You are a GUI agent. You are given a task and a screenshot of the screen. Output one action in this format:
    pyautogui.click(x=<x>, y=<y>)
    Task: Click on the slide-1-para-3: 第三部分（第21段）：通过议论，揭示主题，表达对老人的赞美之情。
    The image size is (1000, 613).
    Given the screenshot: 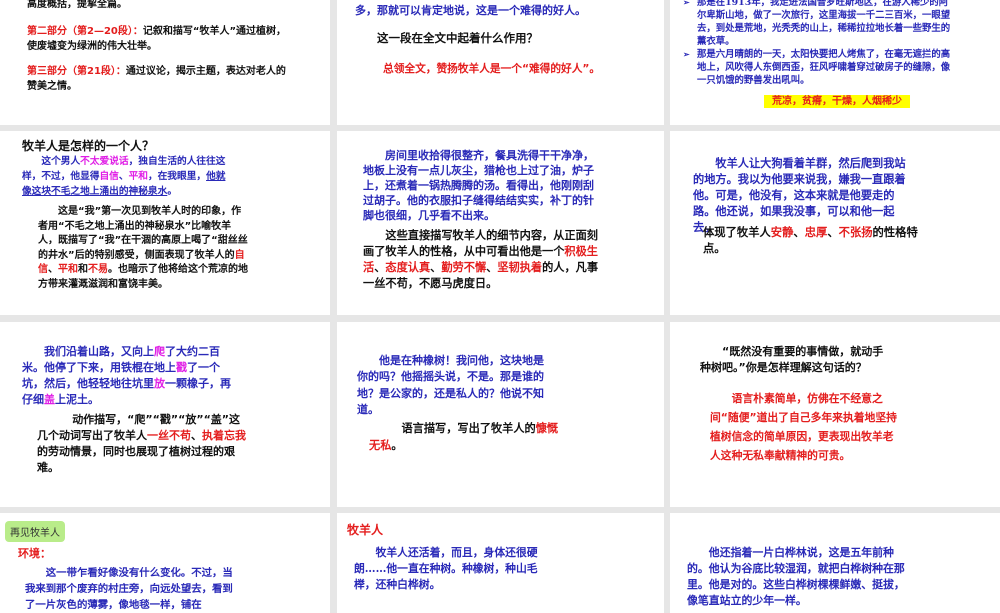 What is the action you would take?
    pyautogui.click(x=159, y=79)
    